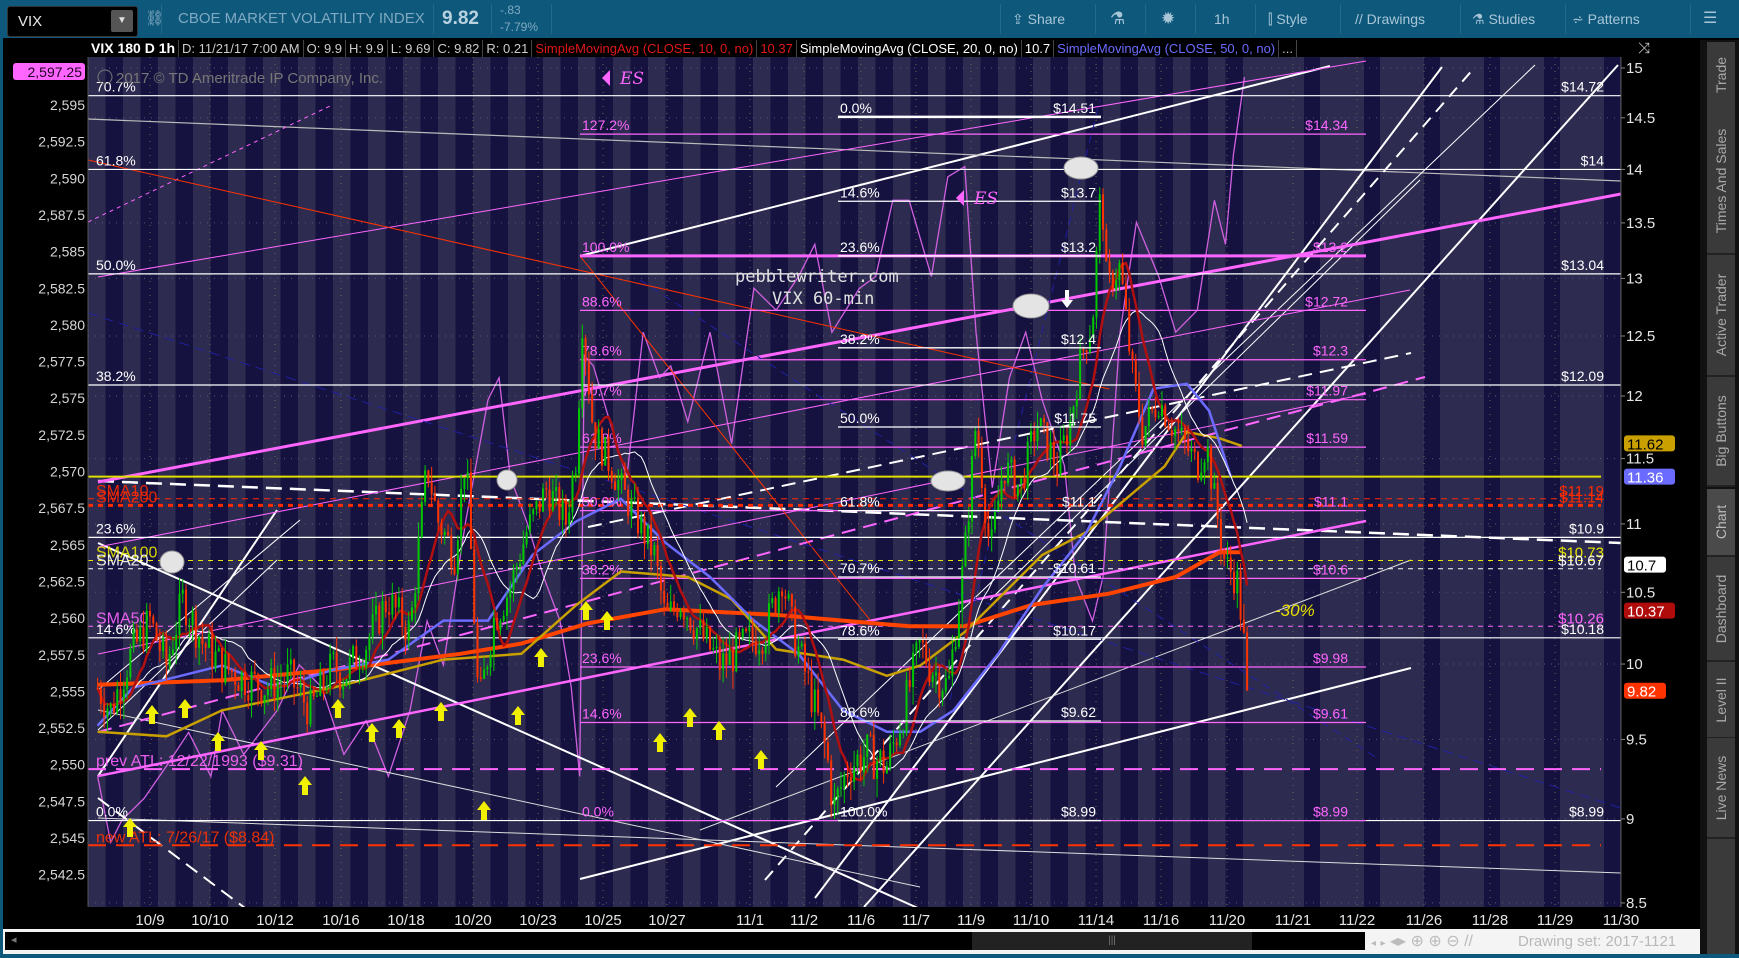  What do you see at coordinates (1398, 941) in the screenshot?
I see `fit-icon: ◂▸` at bounding box center [1398, 941].